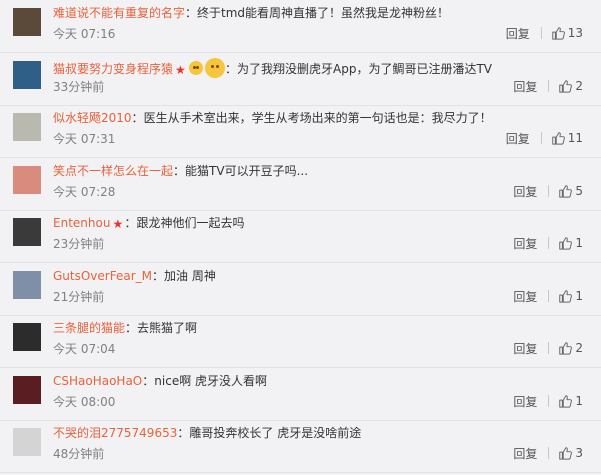 The width and height of the screenshot is (601, 475). Describe the element at coordinates (84, 192) in the screenshot. I see `comment-time: 今天 07:28` at that location.